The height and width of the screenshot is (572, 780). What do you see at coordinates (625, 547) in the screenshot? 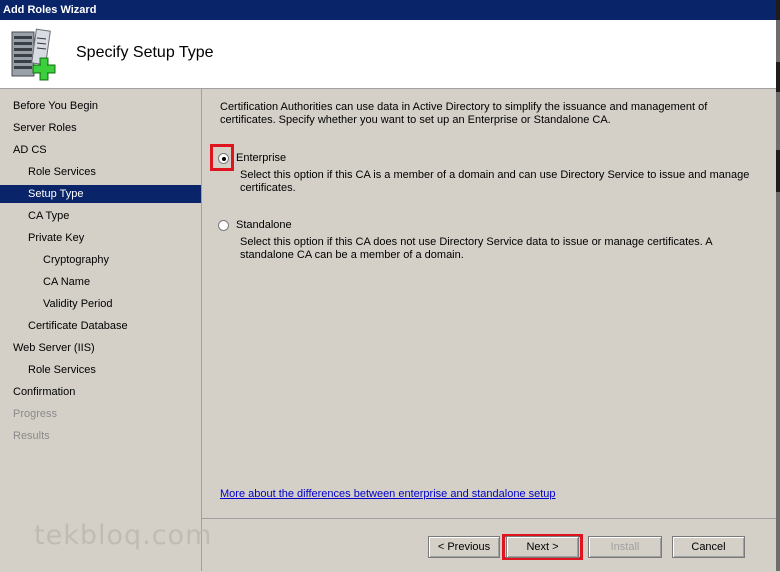
I see `install-button: Install` at bounding box center [625, 547].